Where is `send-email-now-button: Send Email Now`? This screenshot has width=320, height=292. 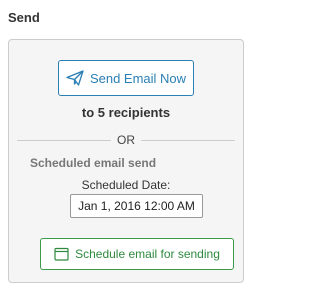 send-email-now-button: Send Email Now is located at coordinates (126, 78).